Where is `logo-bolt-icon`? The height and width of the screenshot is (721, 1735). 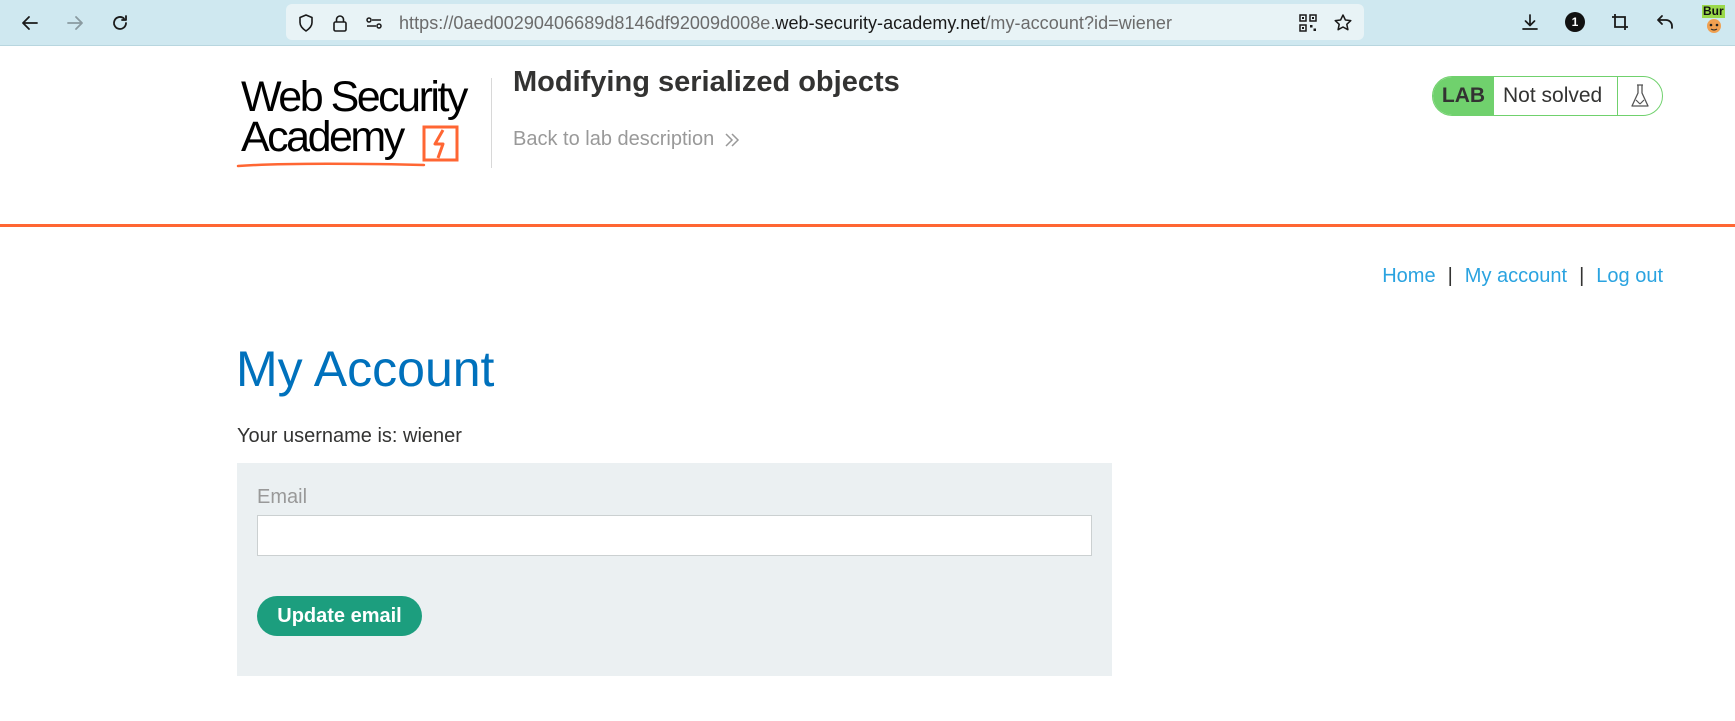 logo-bolt-icon is located at coordinates (440, 143).